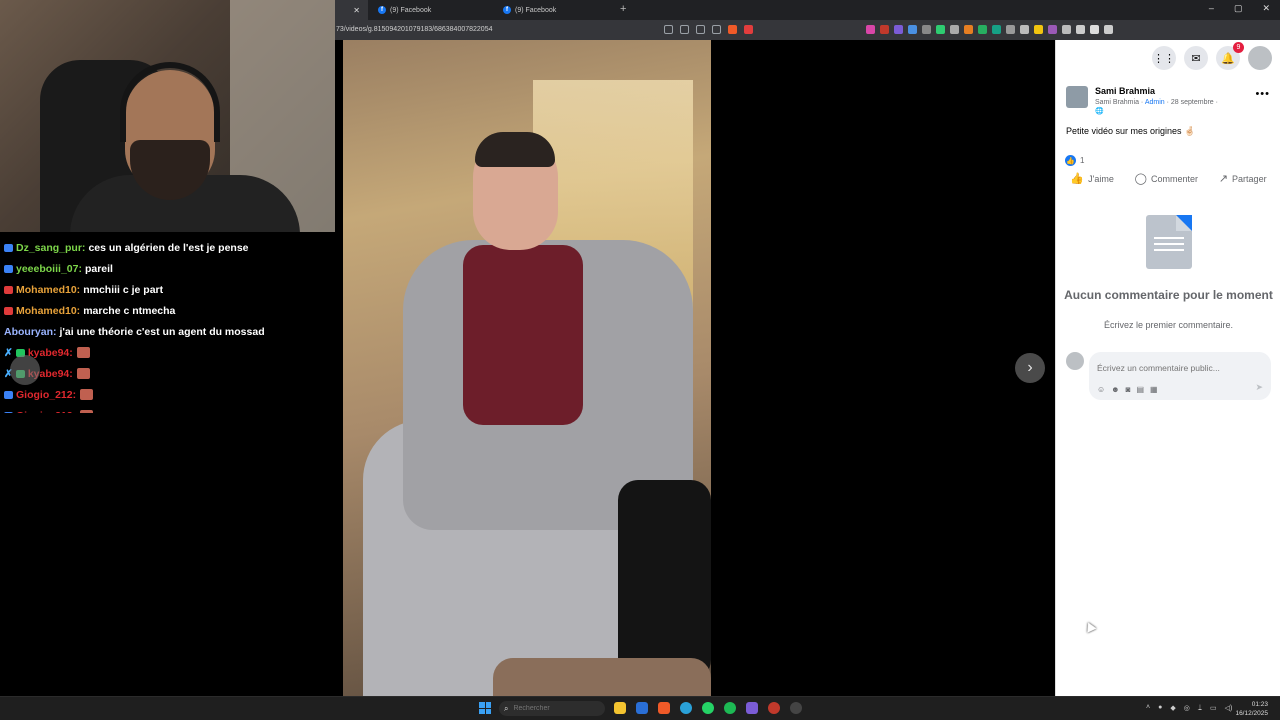 This screenshot has width=1280, height=720. What do you see at coordinates (1259, 387) in the screenshot?
I see `send-icon: ➤` at bounding box center [1259, 387].